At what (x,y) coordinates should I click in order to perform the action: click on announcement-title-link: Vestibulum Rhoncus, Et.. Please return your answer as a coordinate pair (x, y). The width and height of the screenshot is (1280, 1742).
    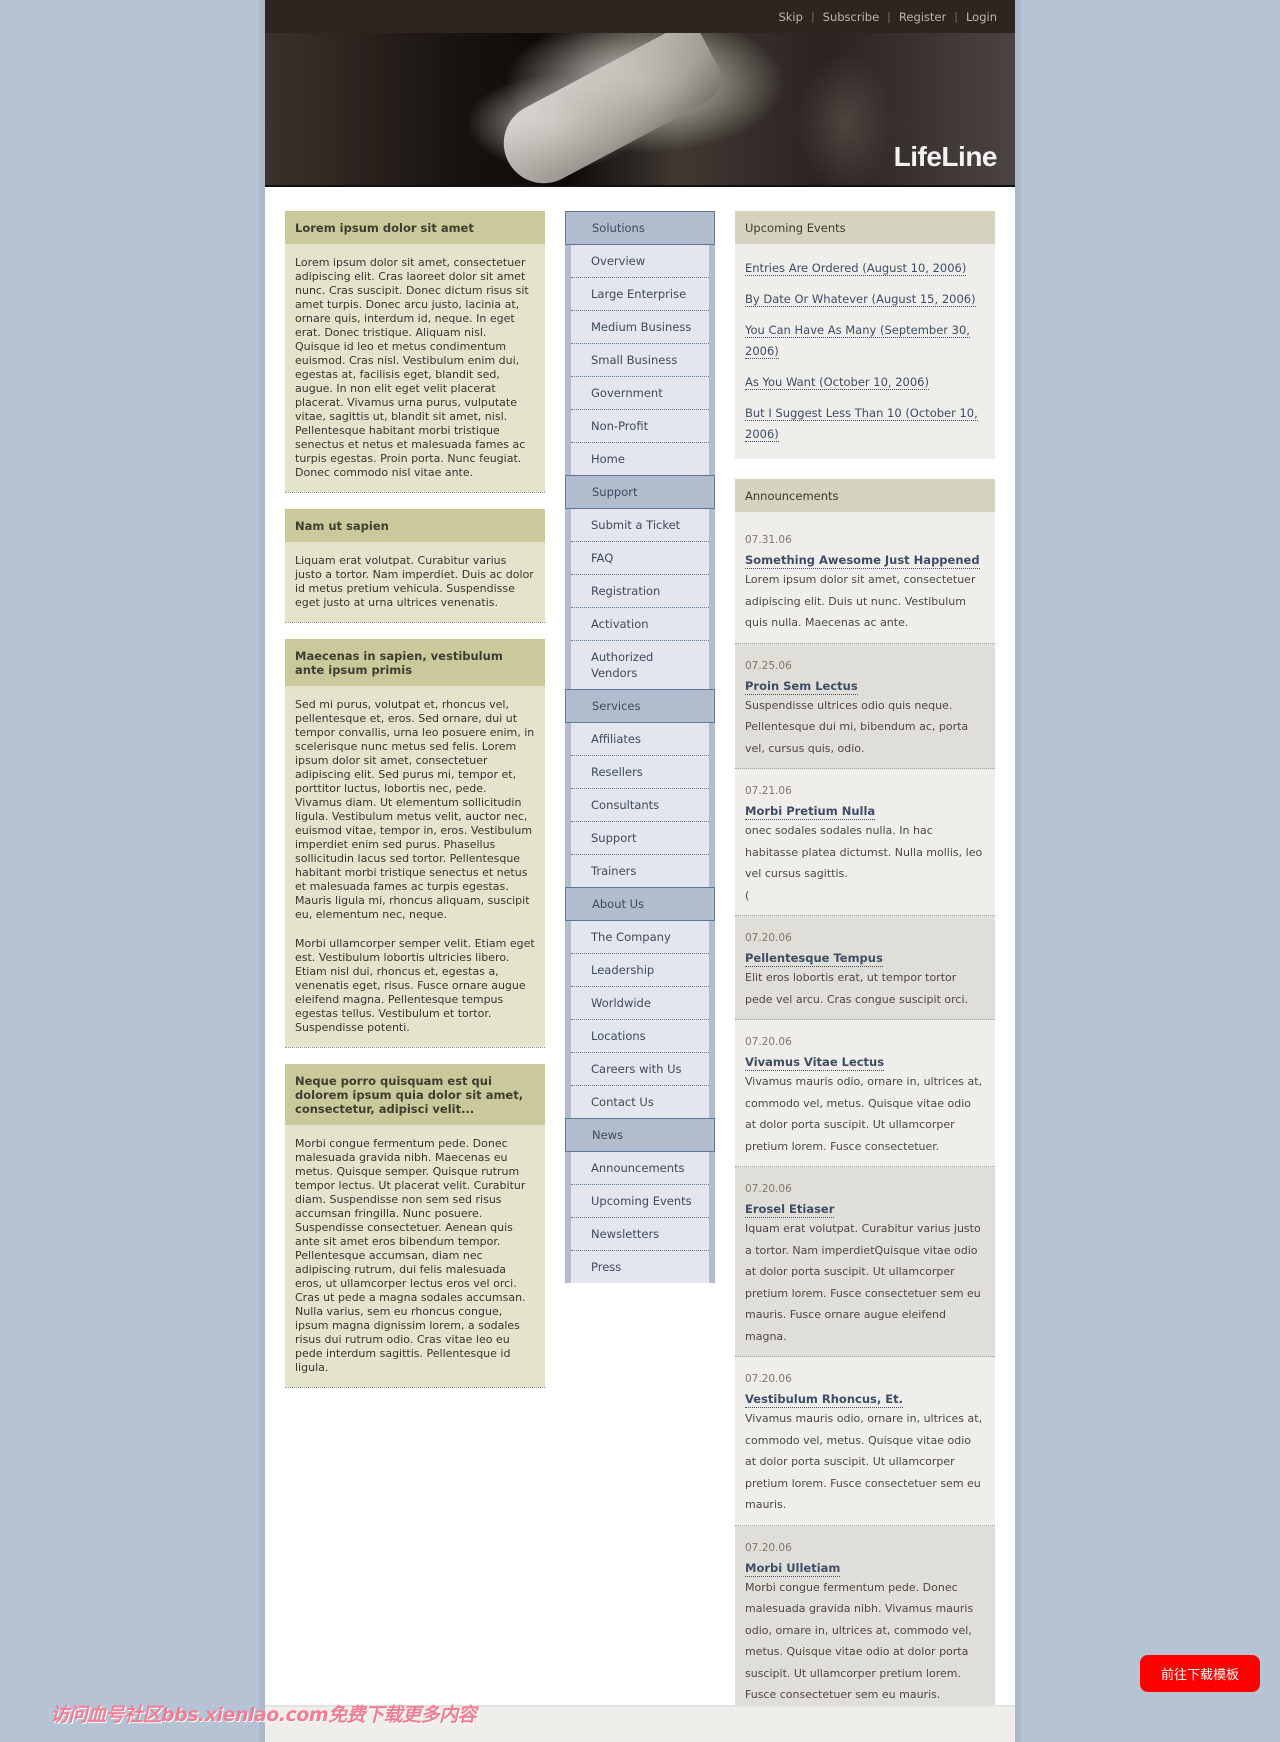
    Looking at the image, I should click on (824, 1399).